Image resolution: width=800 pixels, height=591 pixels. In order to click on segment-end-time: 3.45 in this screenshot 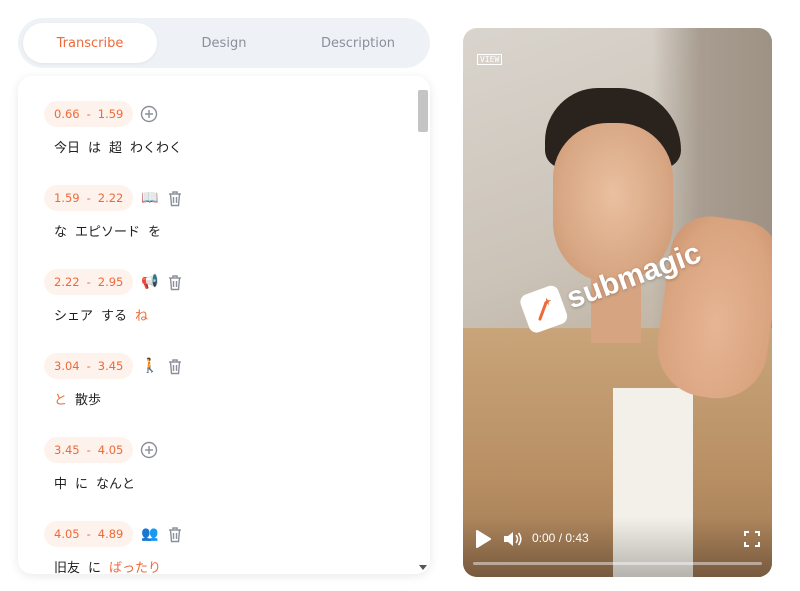, I will do `click(110, 366)`.